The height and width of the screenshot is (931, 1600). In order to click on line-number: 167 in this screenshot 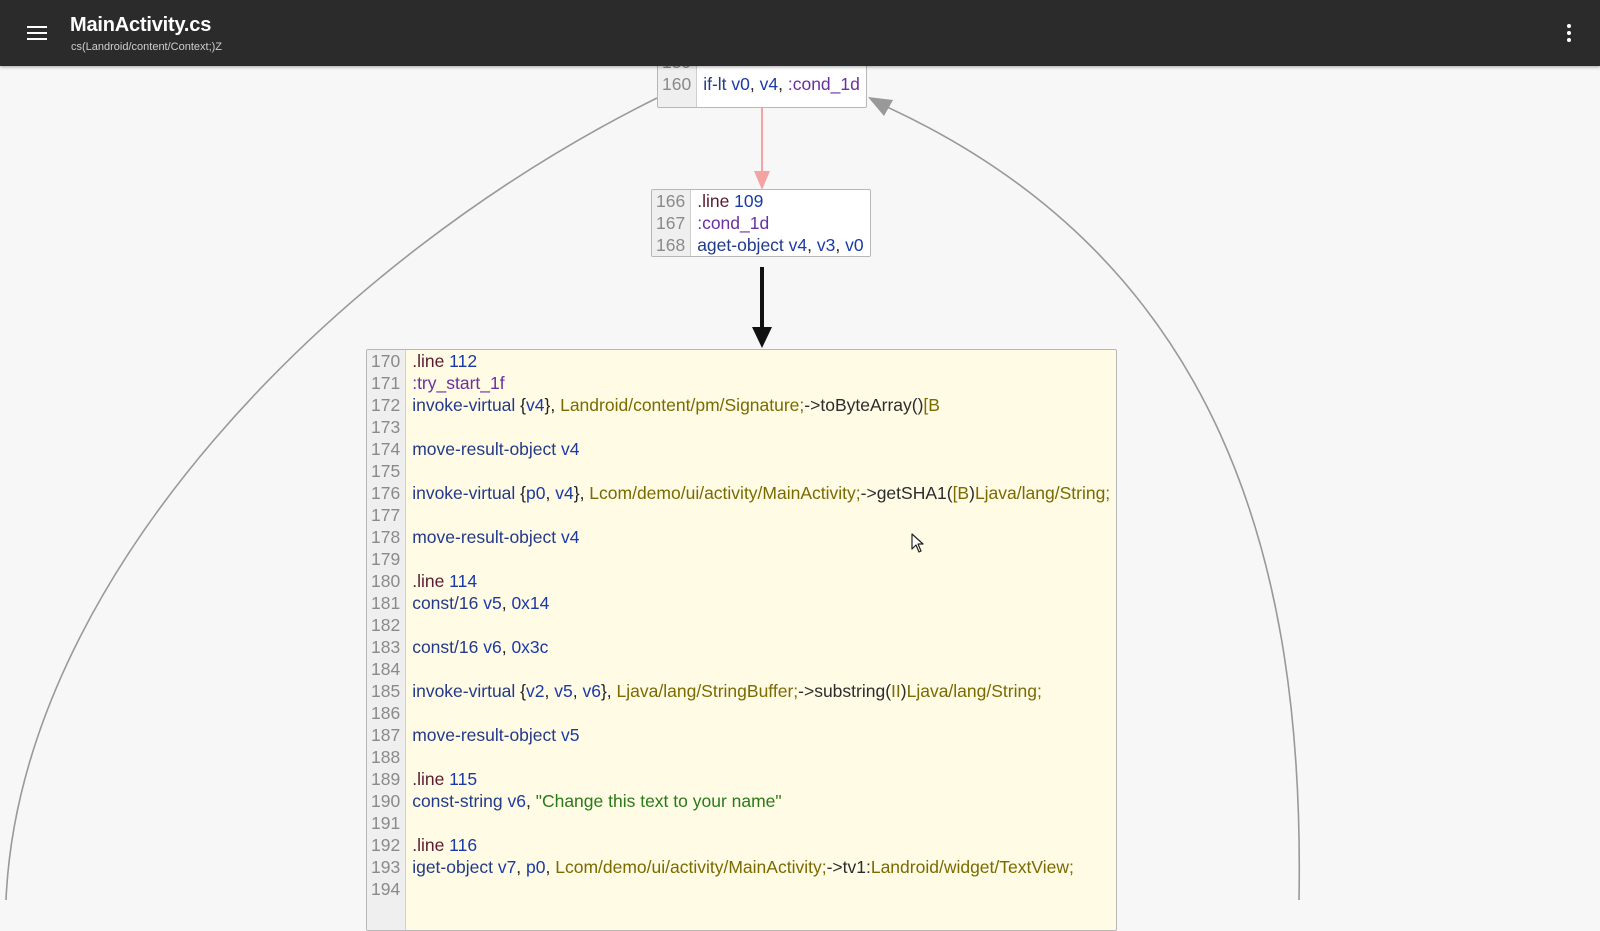, I will do `click(671, 223)`.